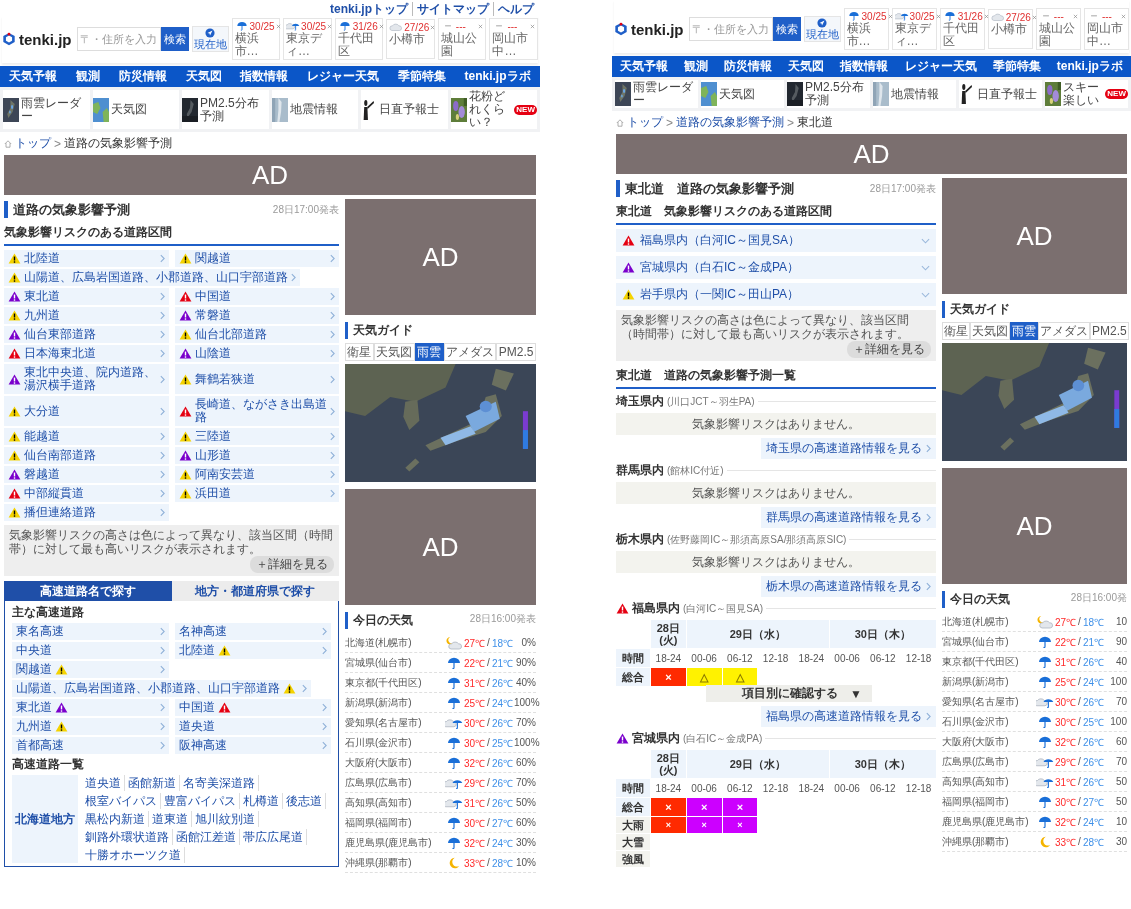 The width and height of the screenshot is (1131, 909). I want to click on search-tab: 高速道路名で探す, so click(88, 591).